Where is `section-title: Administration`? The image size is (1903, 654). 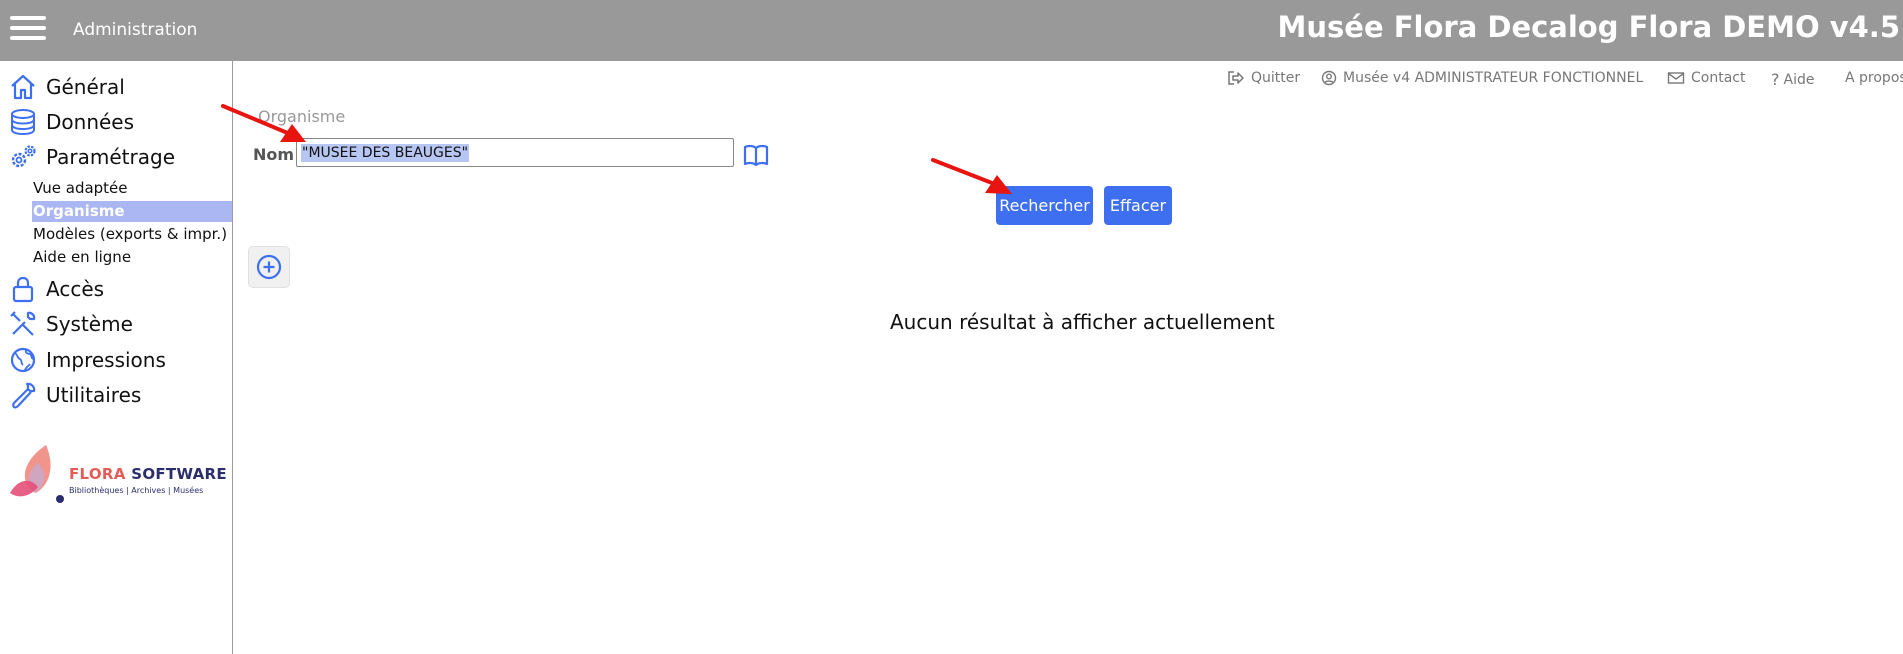 section-title: Administration is located at coordinates (135, 30).